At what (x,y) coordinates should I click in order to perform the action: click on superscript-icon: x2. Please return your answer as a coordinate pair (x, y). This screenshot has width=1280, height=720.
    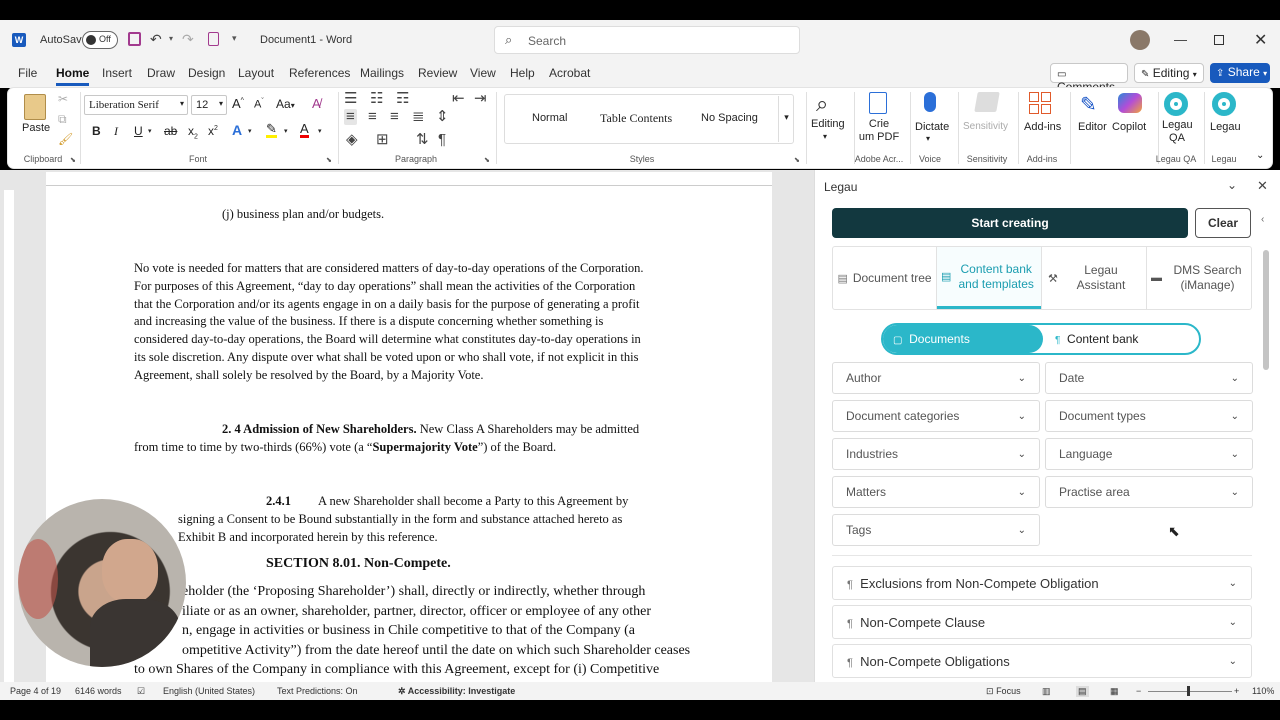
    Looking at the image, I should click on (213, 131).